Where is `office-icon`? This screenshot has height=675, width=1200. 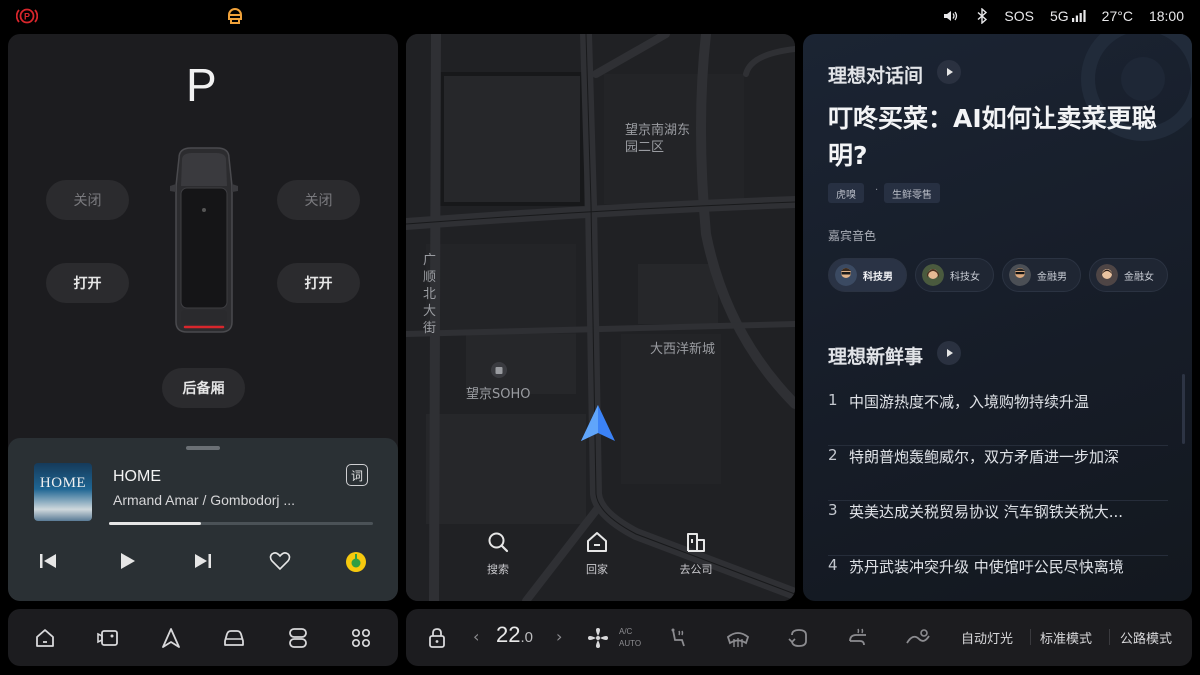 office-icon is located at coordinates (696, 542).